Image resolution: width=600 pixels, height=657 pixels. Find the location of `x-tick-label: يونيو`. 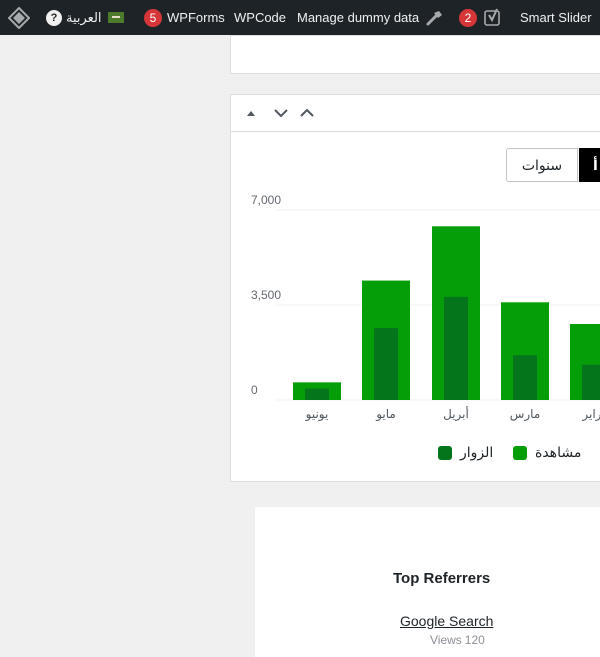

x-tick-label: يونيو is located at coordinates (317, 414).